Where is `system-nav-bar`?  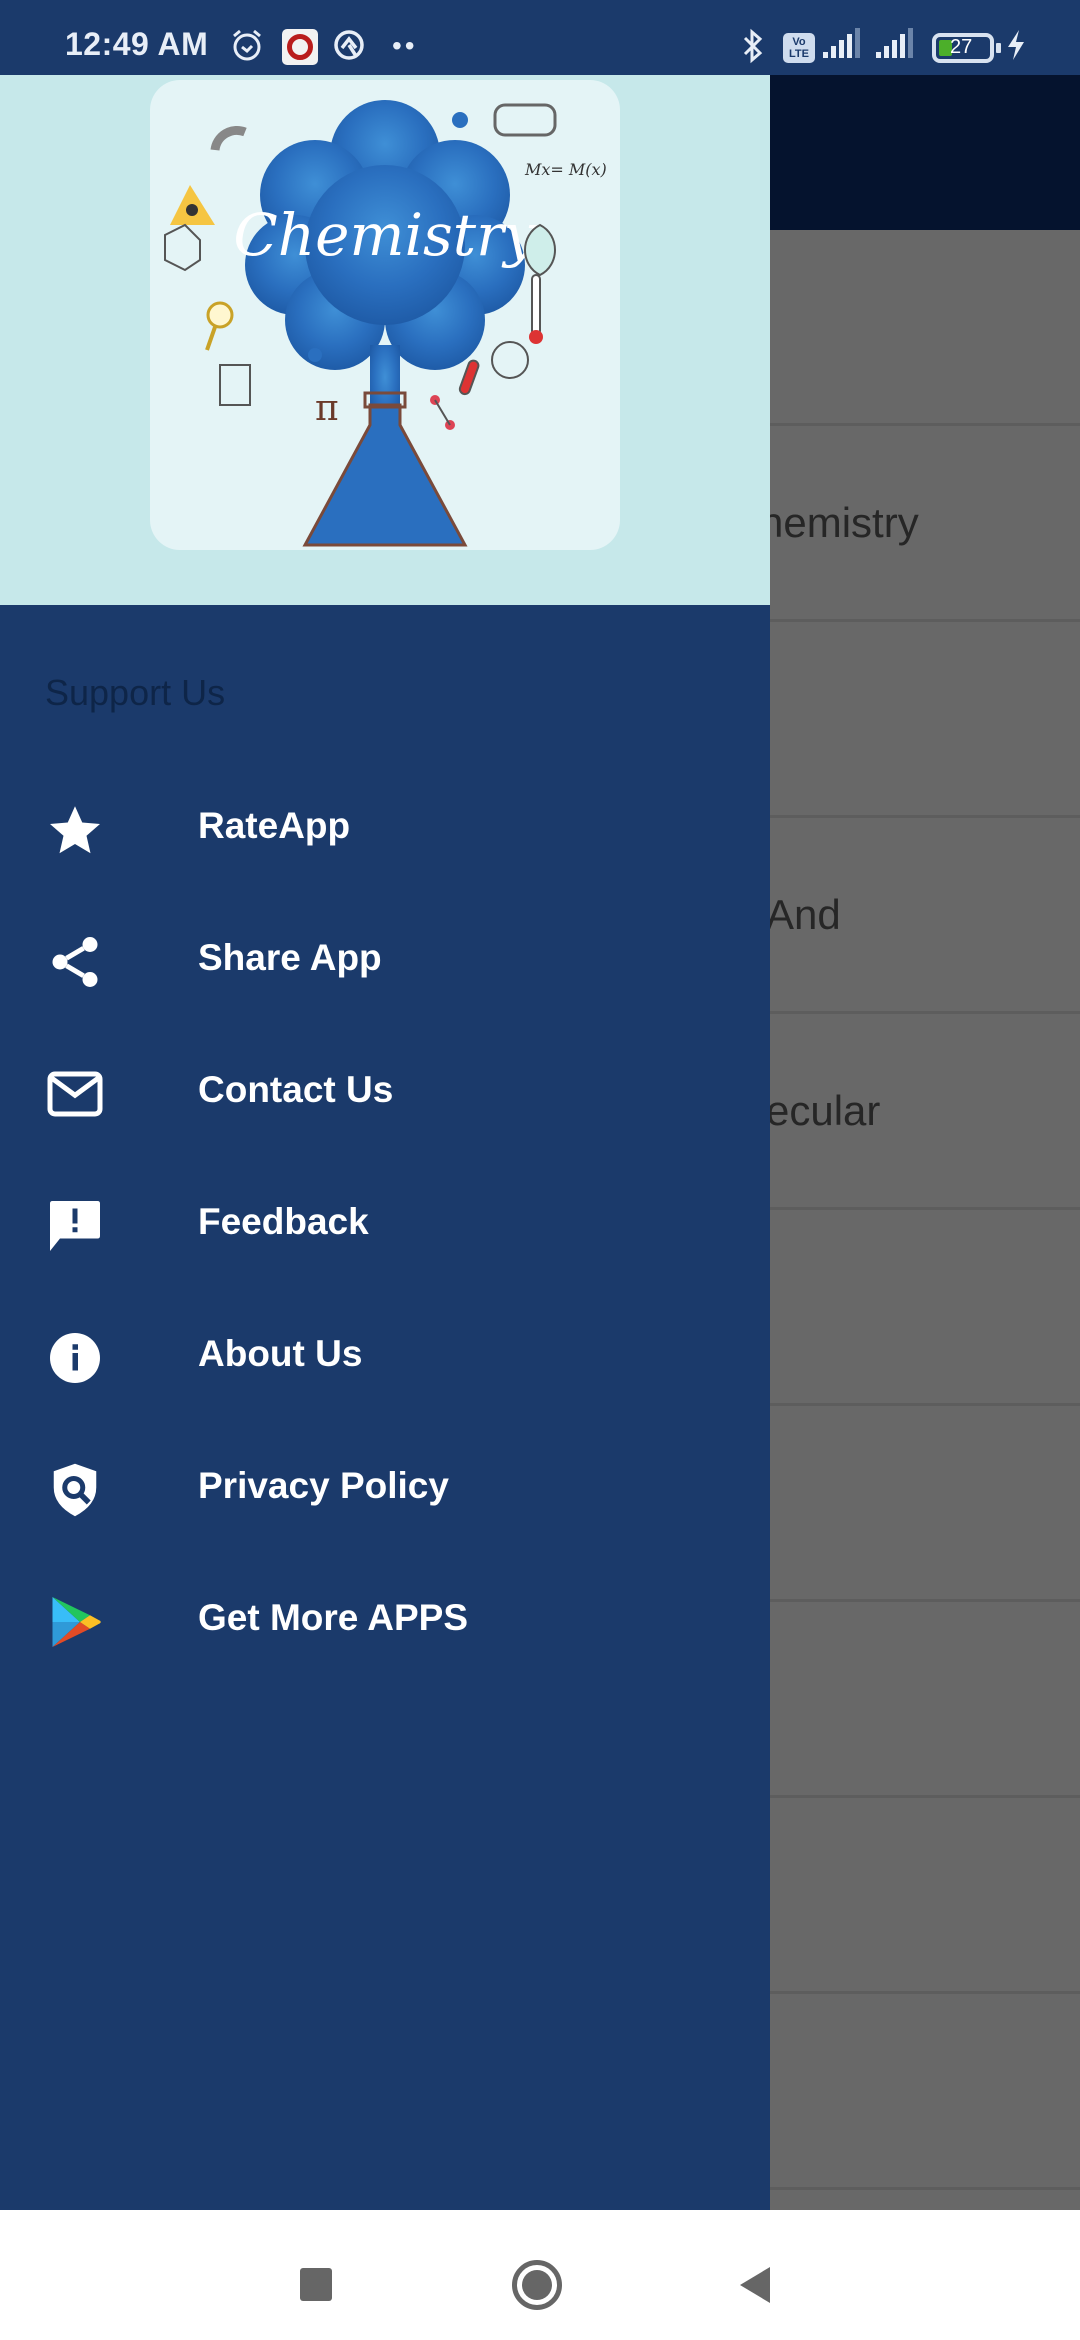
system-nav-bar is located at coordinates (540, 2275).